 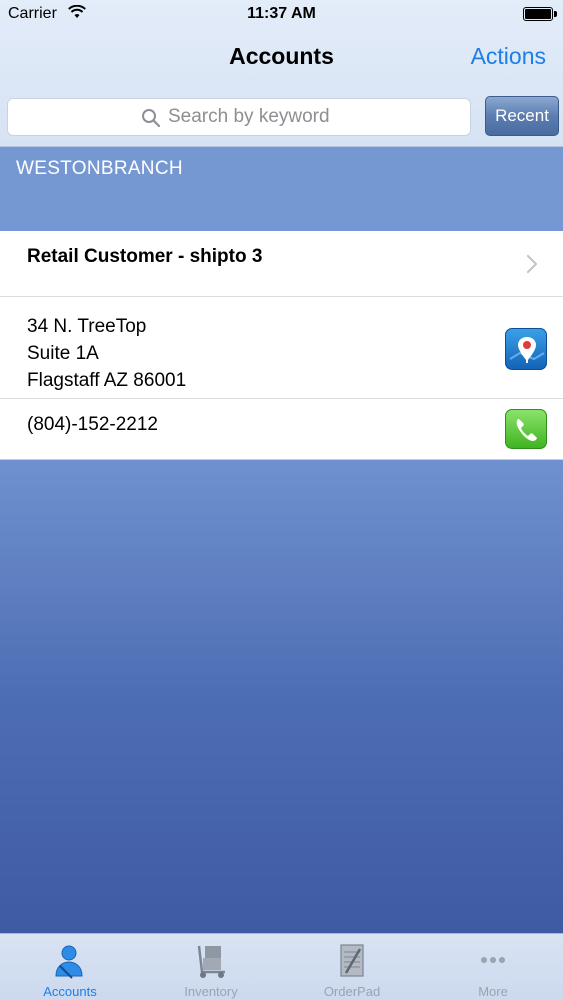 What do you see at coordinates (308, 117) in the screenshot?
I see `search-input` at bounding box center [308, 117].